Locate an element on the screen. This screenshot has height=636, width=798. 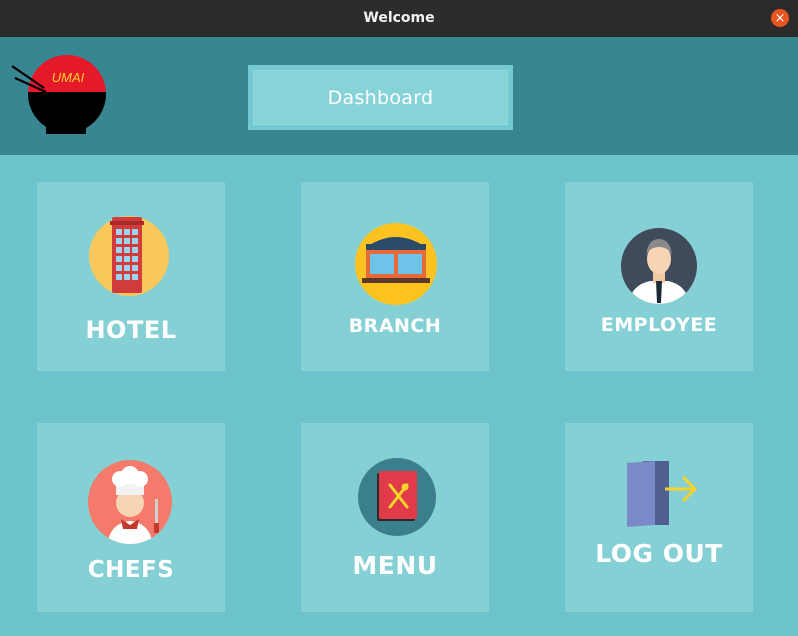
dashboard-button: Dashboard is located at coordinates (380, 97).